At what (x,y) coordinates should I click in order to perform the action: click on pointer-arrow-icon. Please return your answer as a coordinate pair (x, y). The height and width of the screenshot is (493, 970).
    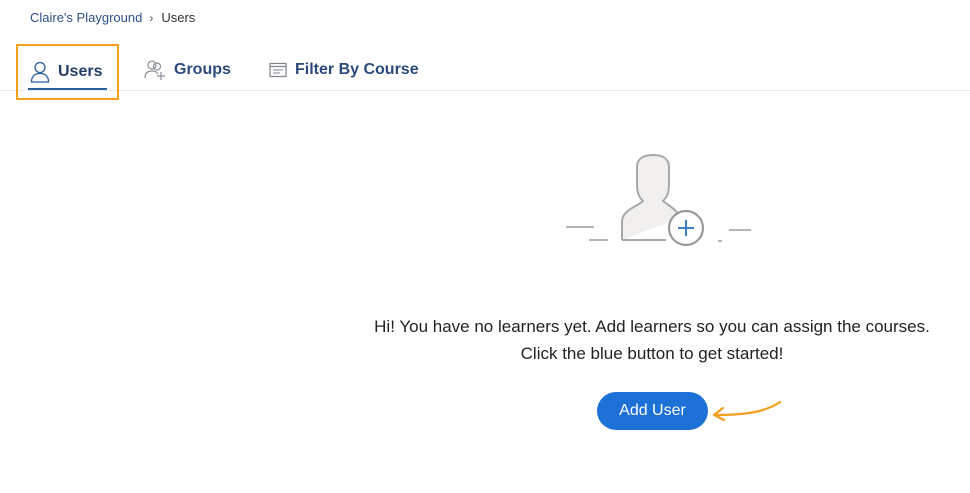
    Looking at the image, I should click on (746, 411).